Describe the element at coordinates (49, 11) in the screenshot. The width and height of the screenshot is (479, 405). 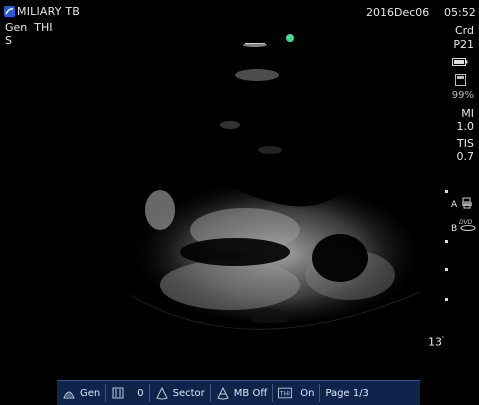
I see `exam-title: MILIARY TB` at that location.